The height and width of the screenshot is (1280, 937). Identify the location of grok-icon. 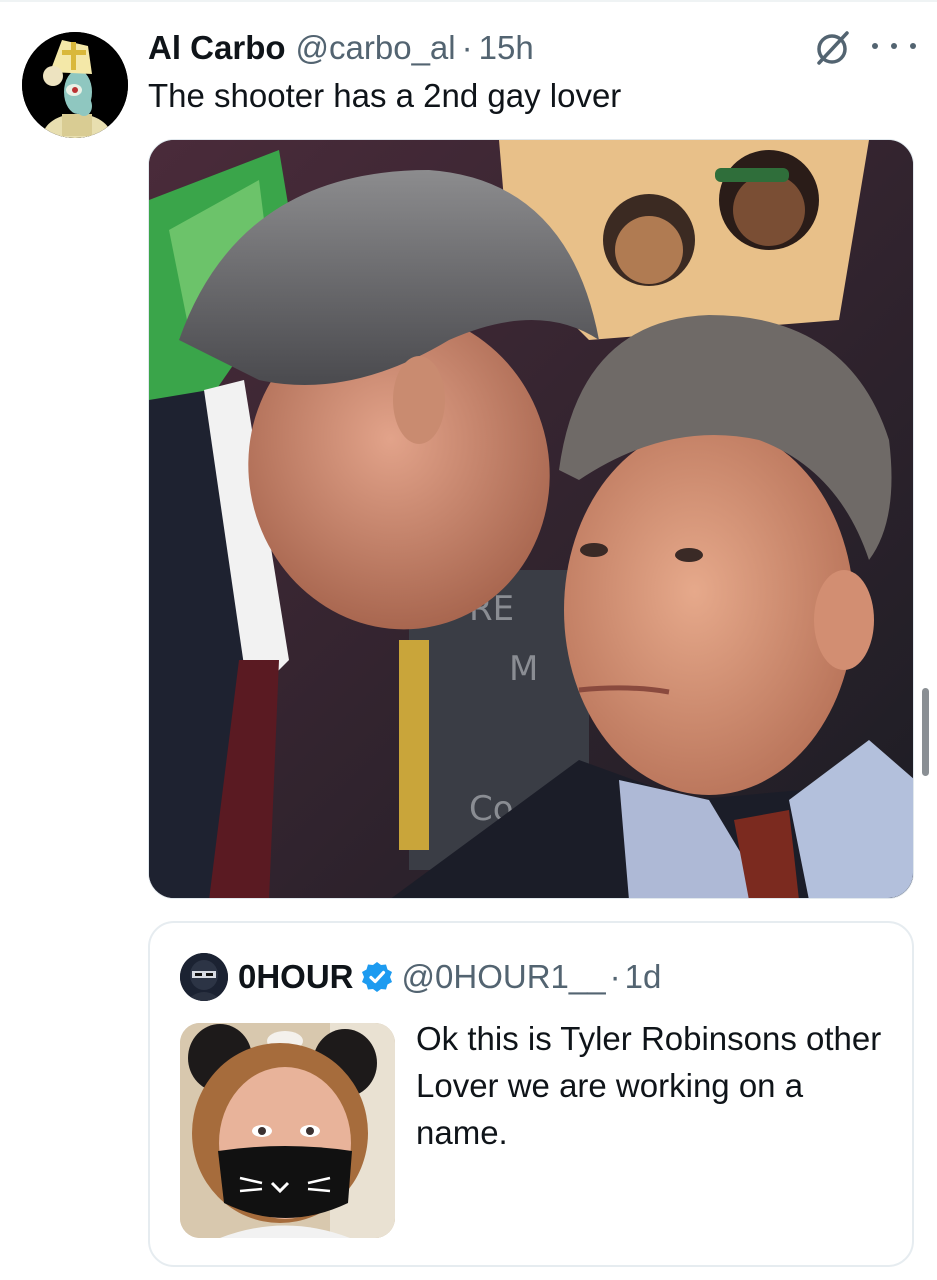
(832, 48).